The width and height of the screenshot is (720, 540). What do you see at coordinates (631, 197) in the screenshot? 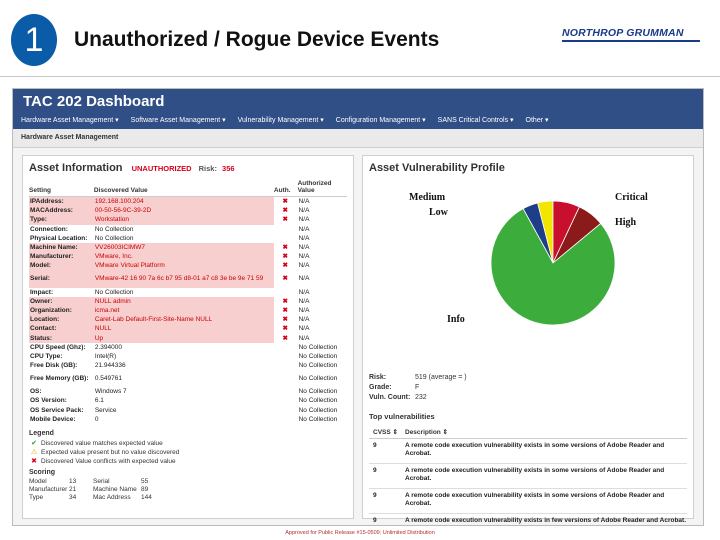
I see `pie-label-critical: Critical` at bounding box center [631, 197].